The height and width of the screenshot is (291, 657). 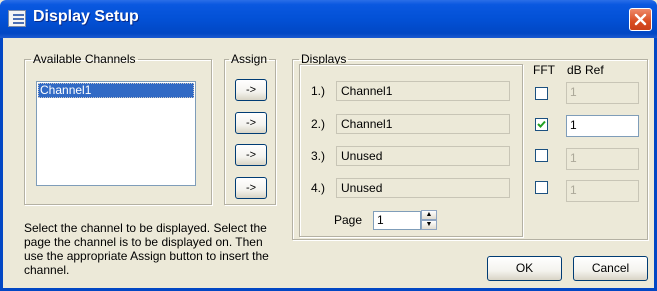 What do you see at coordinates (348, 220) in the screenshot?
I see `page-label: Page` at bounding box center [348, 220].